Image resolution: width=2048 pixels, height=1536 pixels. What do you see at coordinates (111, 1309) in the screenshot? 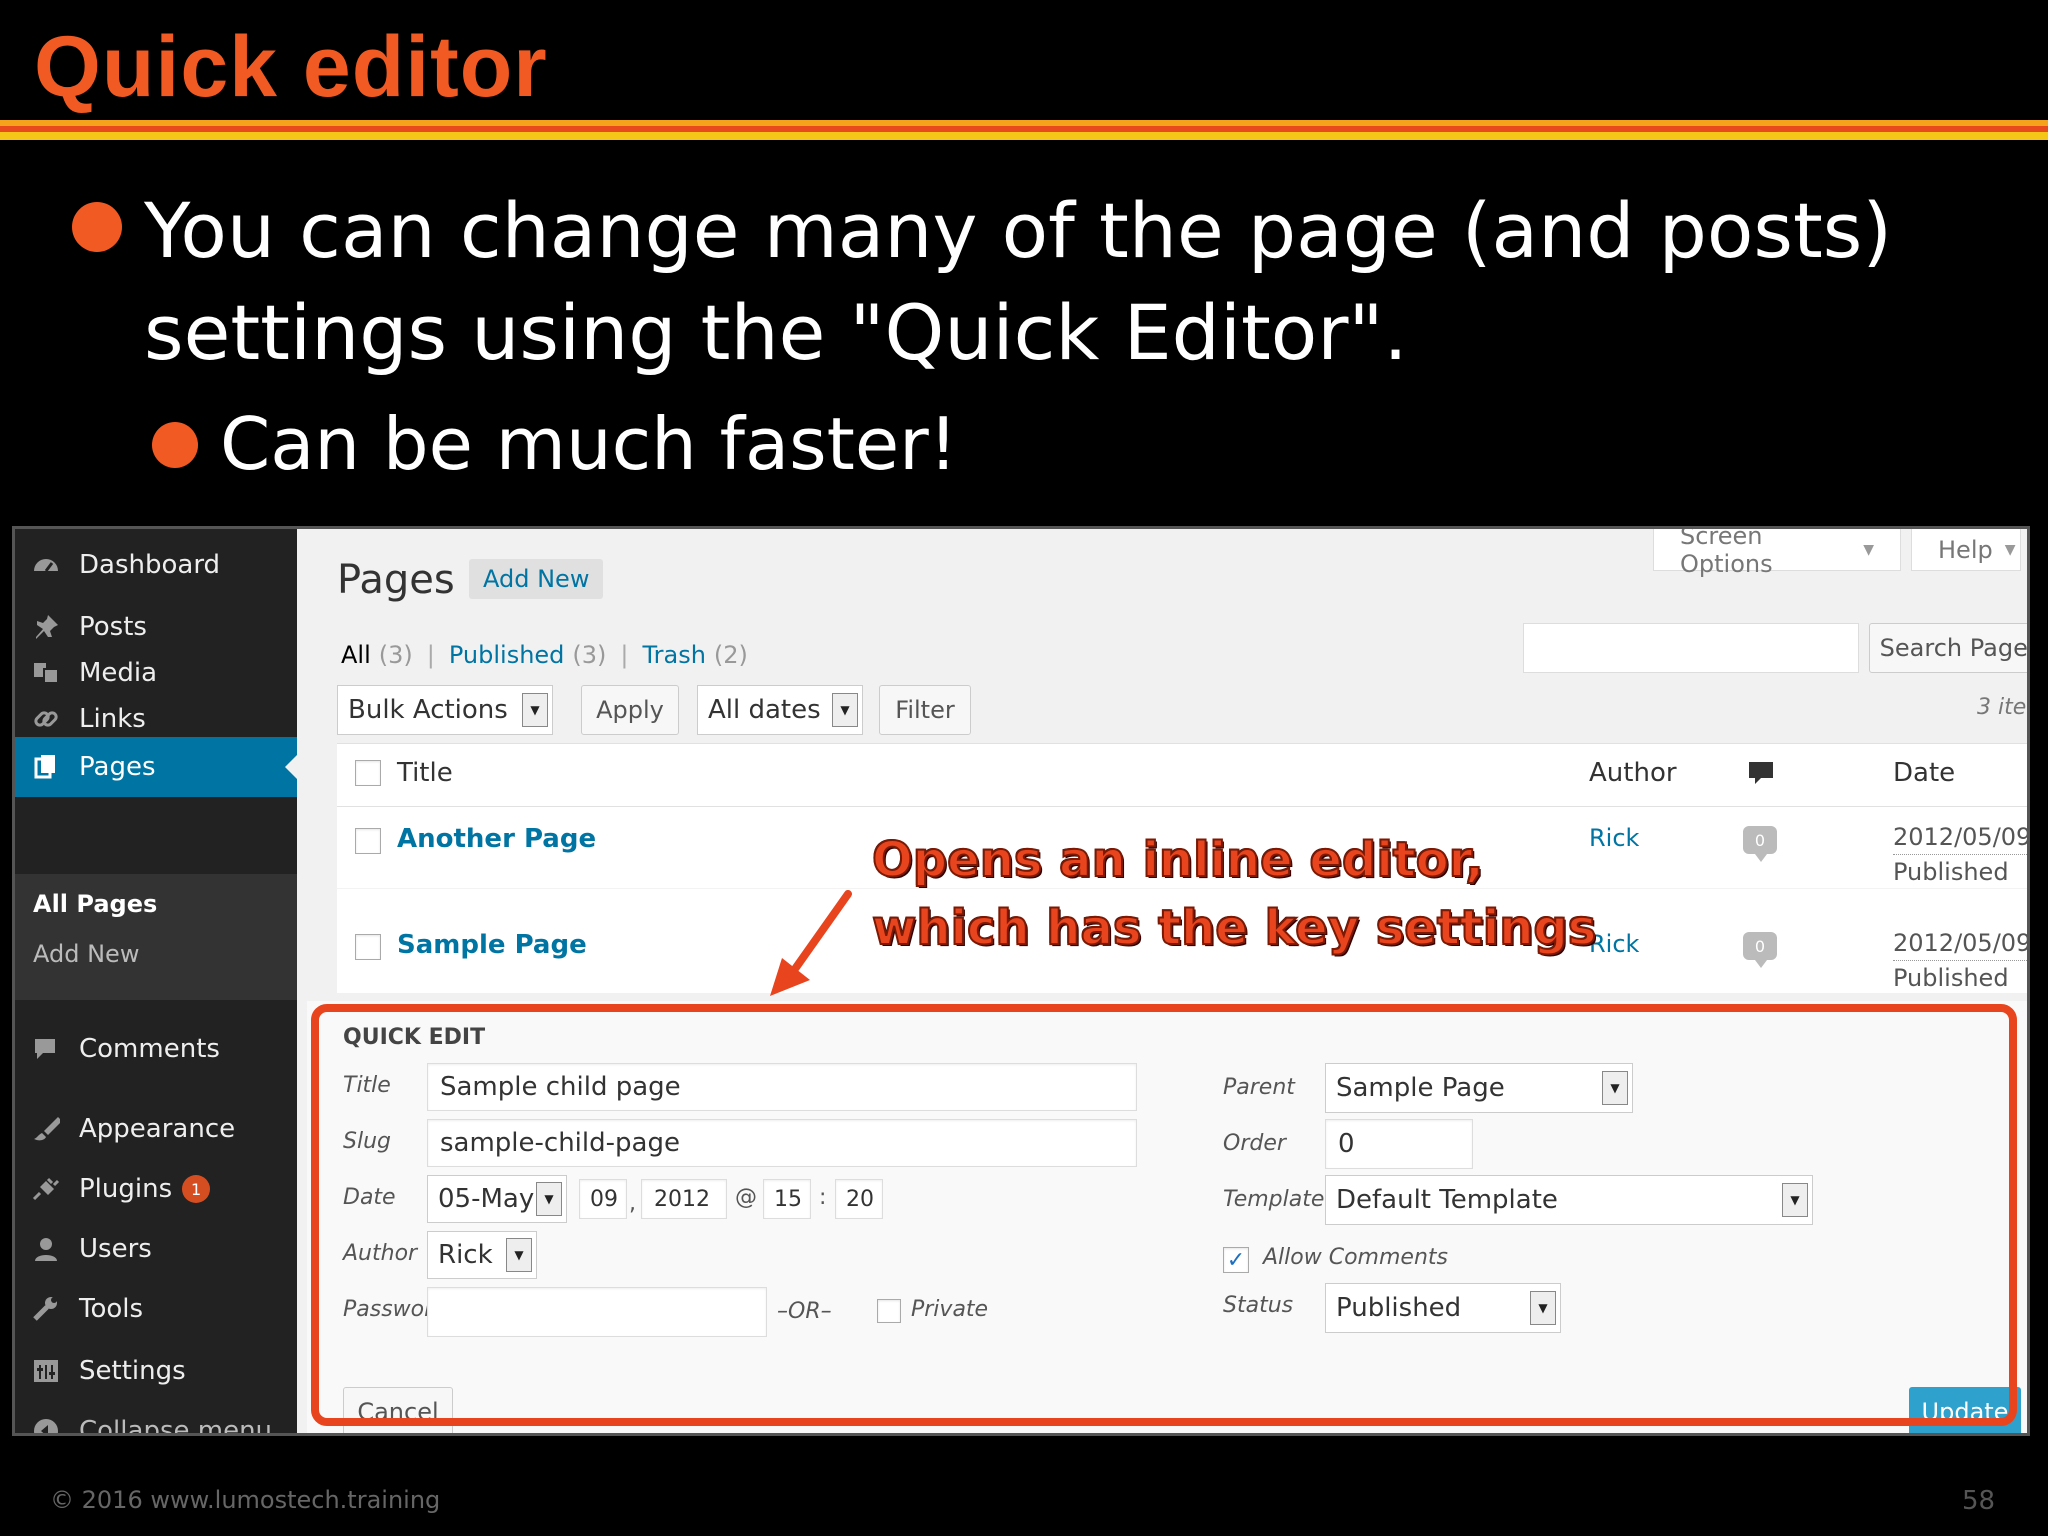
I see `sidebar-item-label: Tools` at bounding box center [111, 1309].